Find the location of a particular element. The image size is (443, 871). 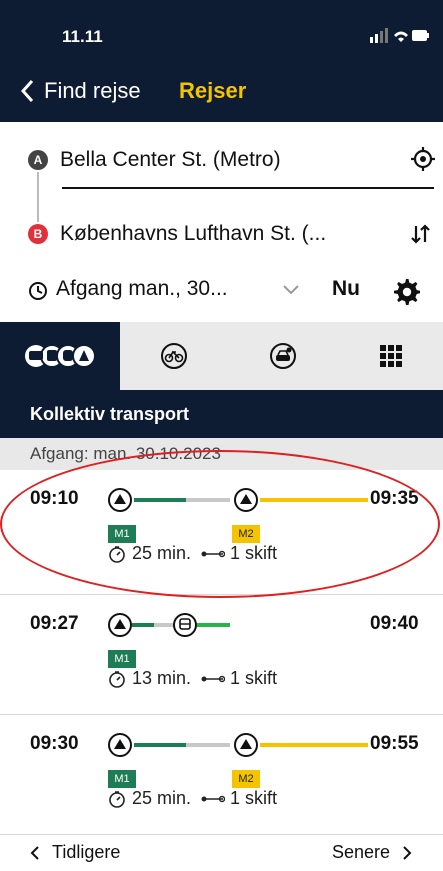

clock-icon is located at coordinates (38, 291).